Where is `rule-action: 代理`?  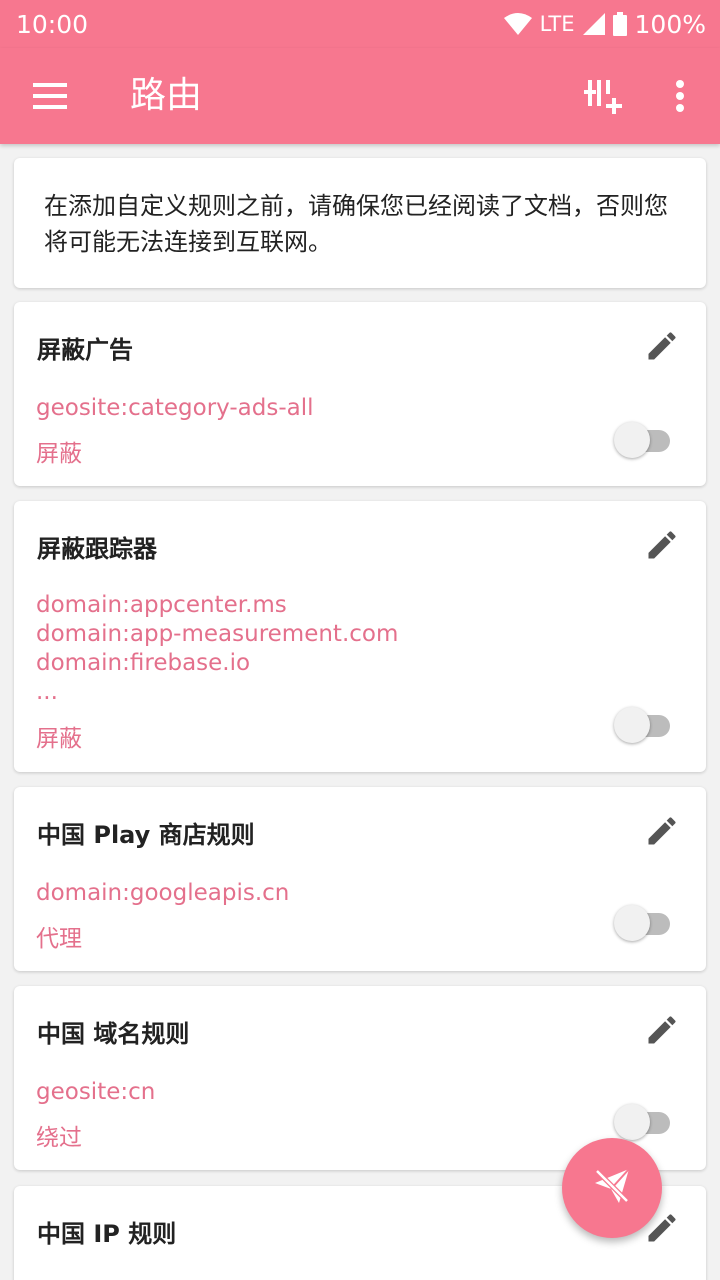
rule-action: 代理 is located at coordinates (59, 939).